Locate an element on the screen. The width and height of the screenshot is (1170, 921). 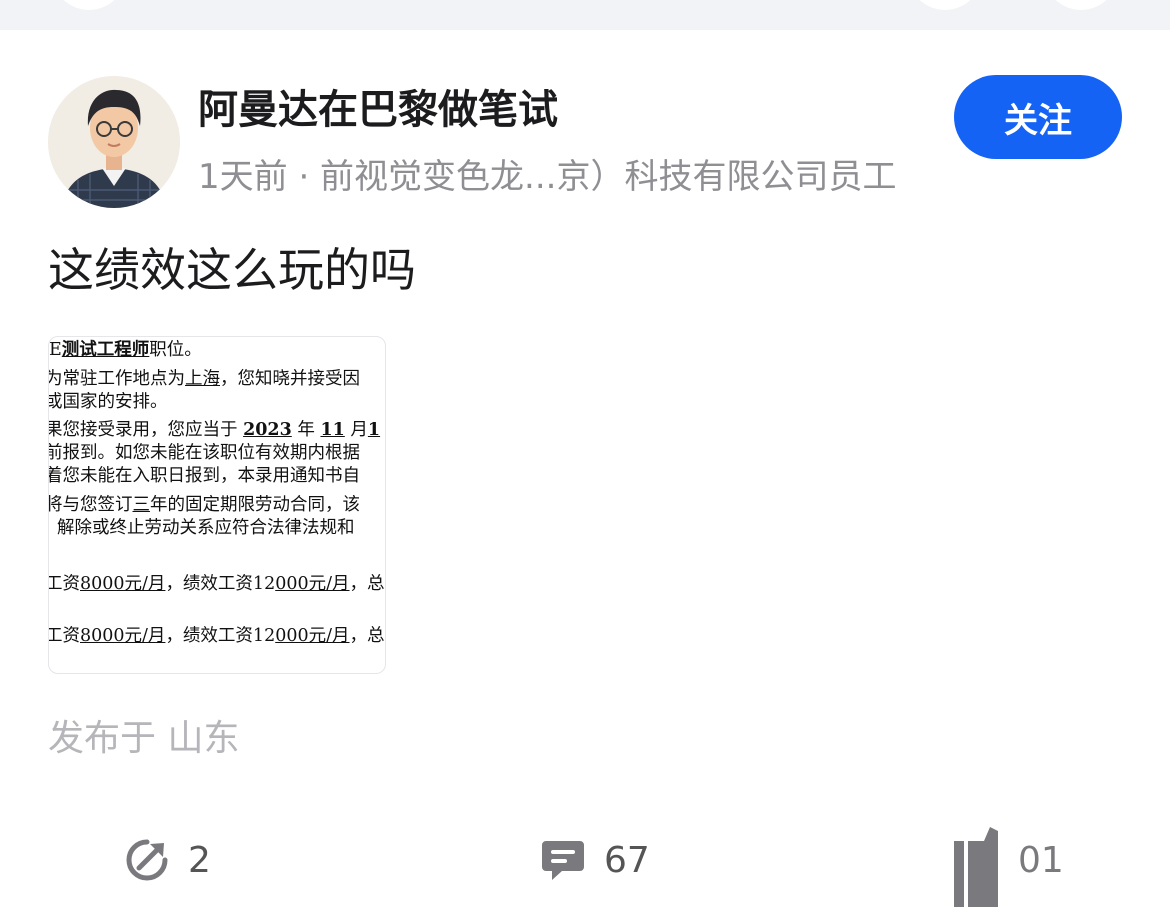
comment-bubble-icon is located at coordinates (563, 860).